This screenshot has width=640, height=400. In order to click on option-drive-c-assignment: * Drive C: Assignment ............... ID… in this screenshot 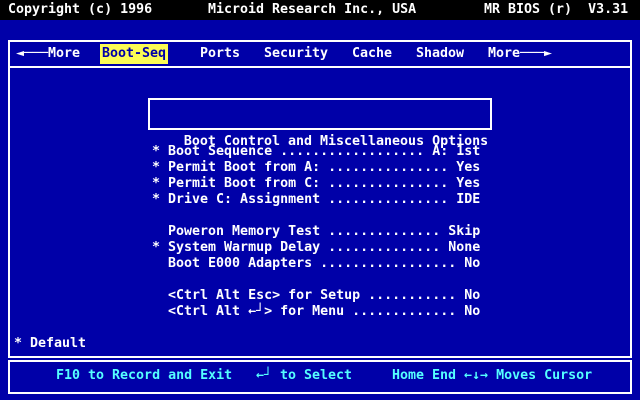, I will do `click(316, 200)`.